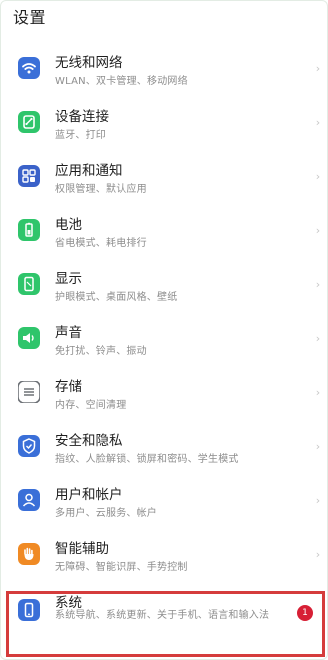 The width and height of the screenshot is (328, 660). I want to click on page-title: 设置, so click(30, 17).